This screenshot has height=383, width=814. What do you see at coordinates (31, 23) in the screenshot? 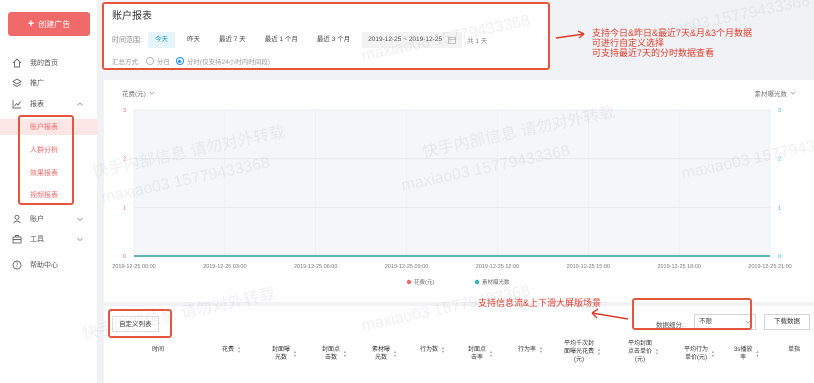
I see `plus-icon: +` at bounding box center [31, 23].